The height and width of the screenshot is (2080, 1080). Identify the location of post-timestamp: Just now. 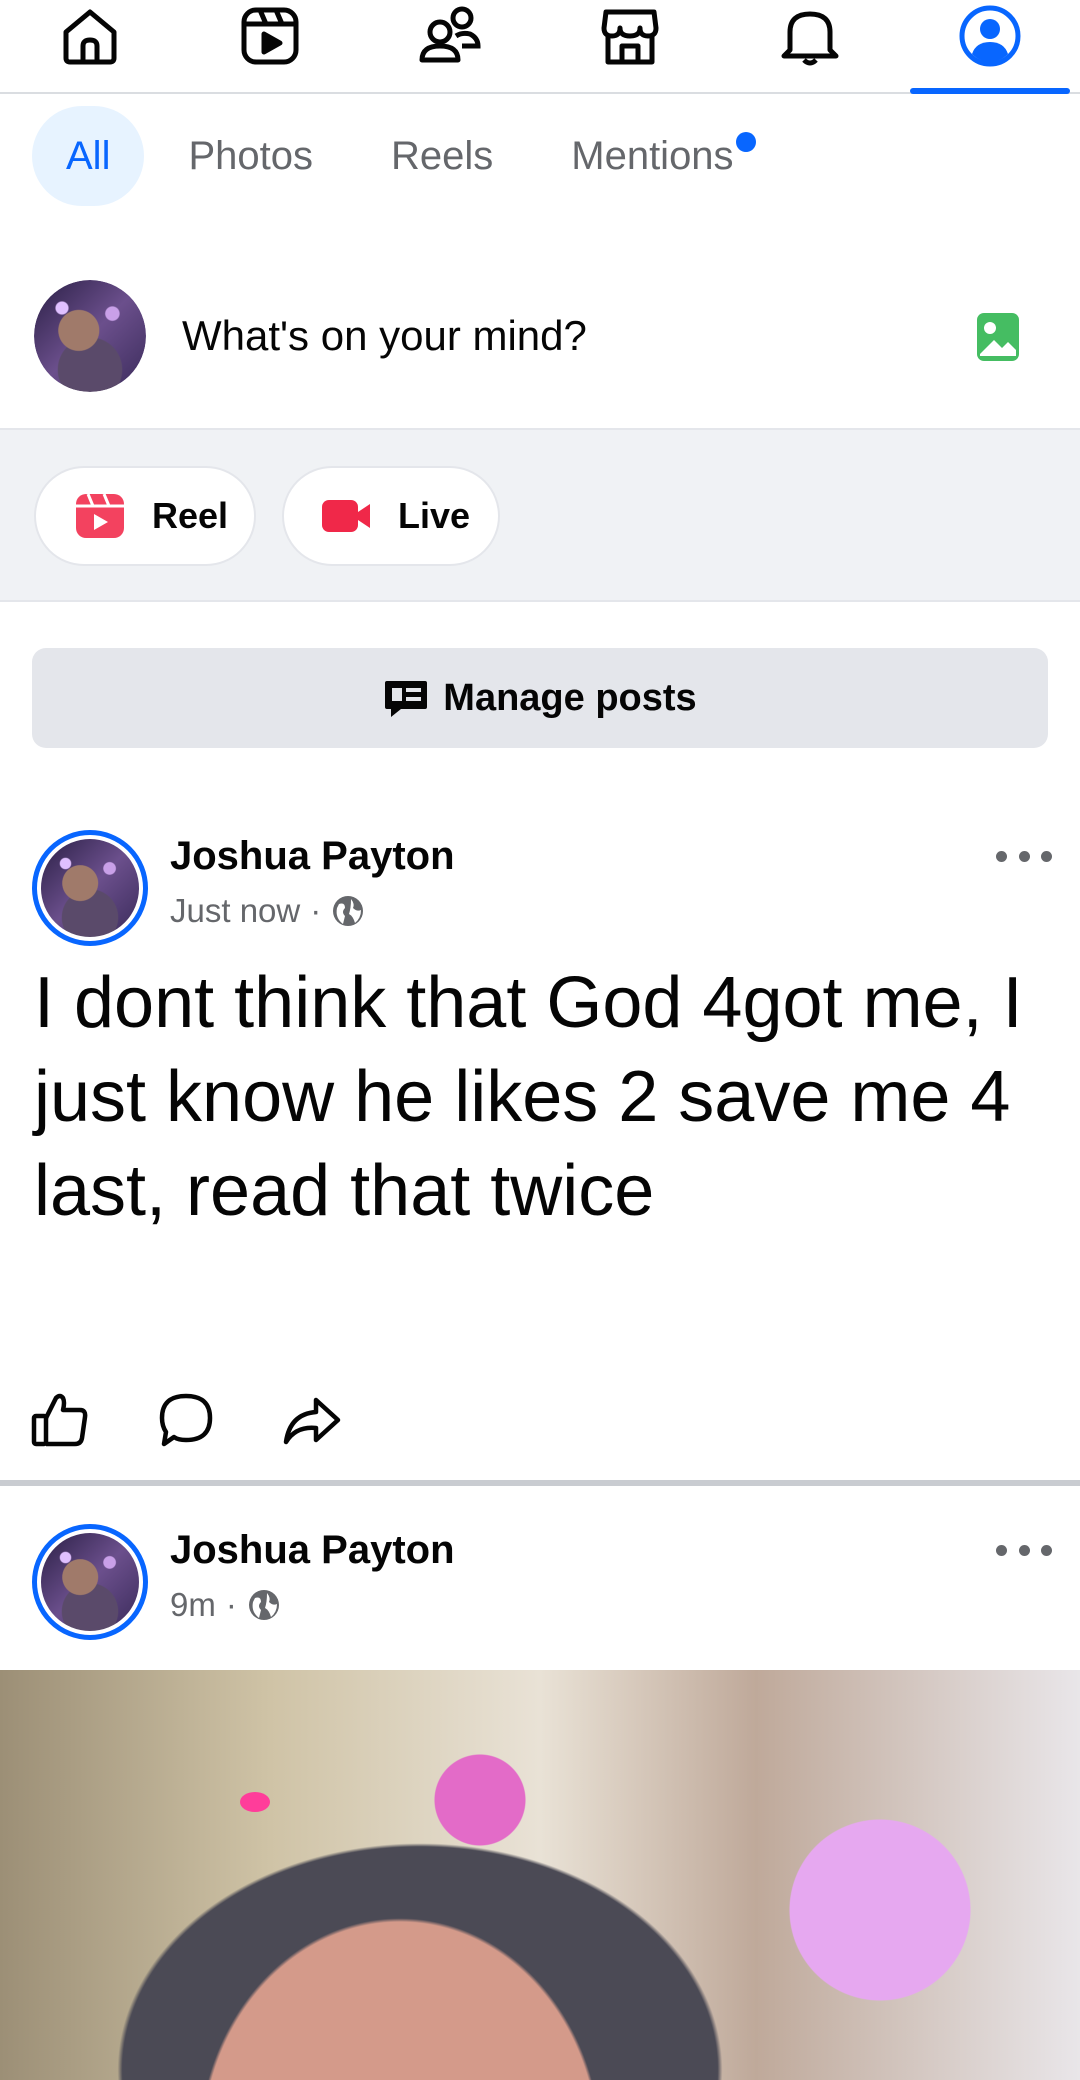
(235, 911).